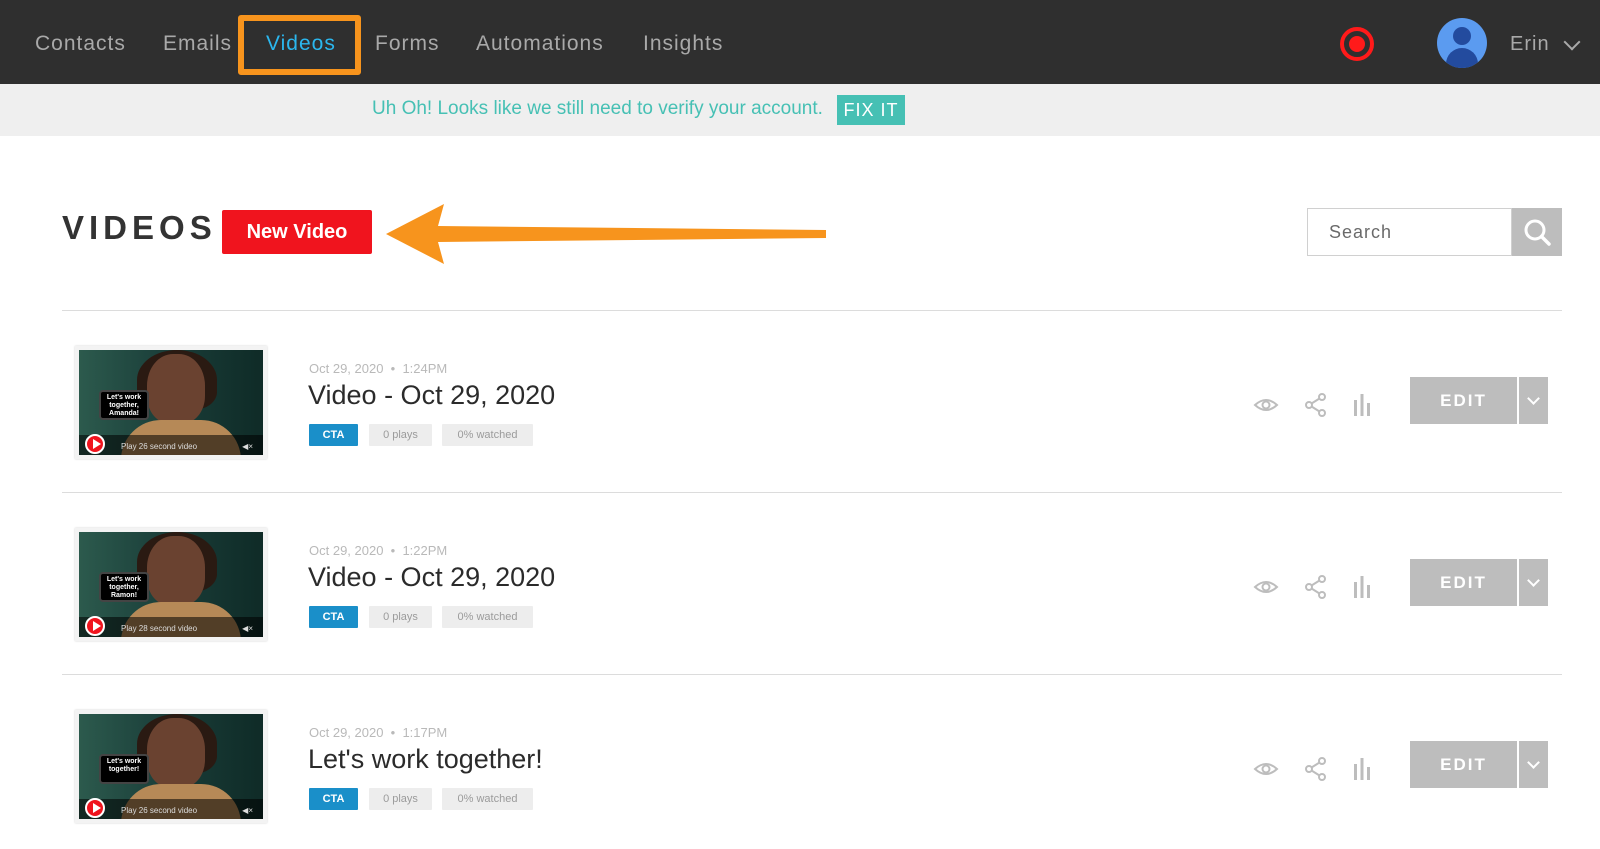 The image size is (1600, 849). What do you see at coordinates (159, 628) in the screenshot?
I see `thumb-caption: Play 28 second video` at bounding box center [159, 628].